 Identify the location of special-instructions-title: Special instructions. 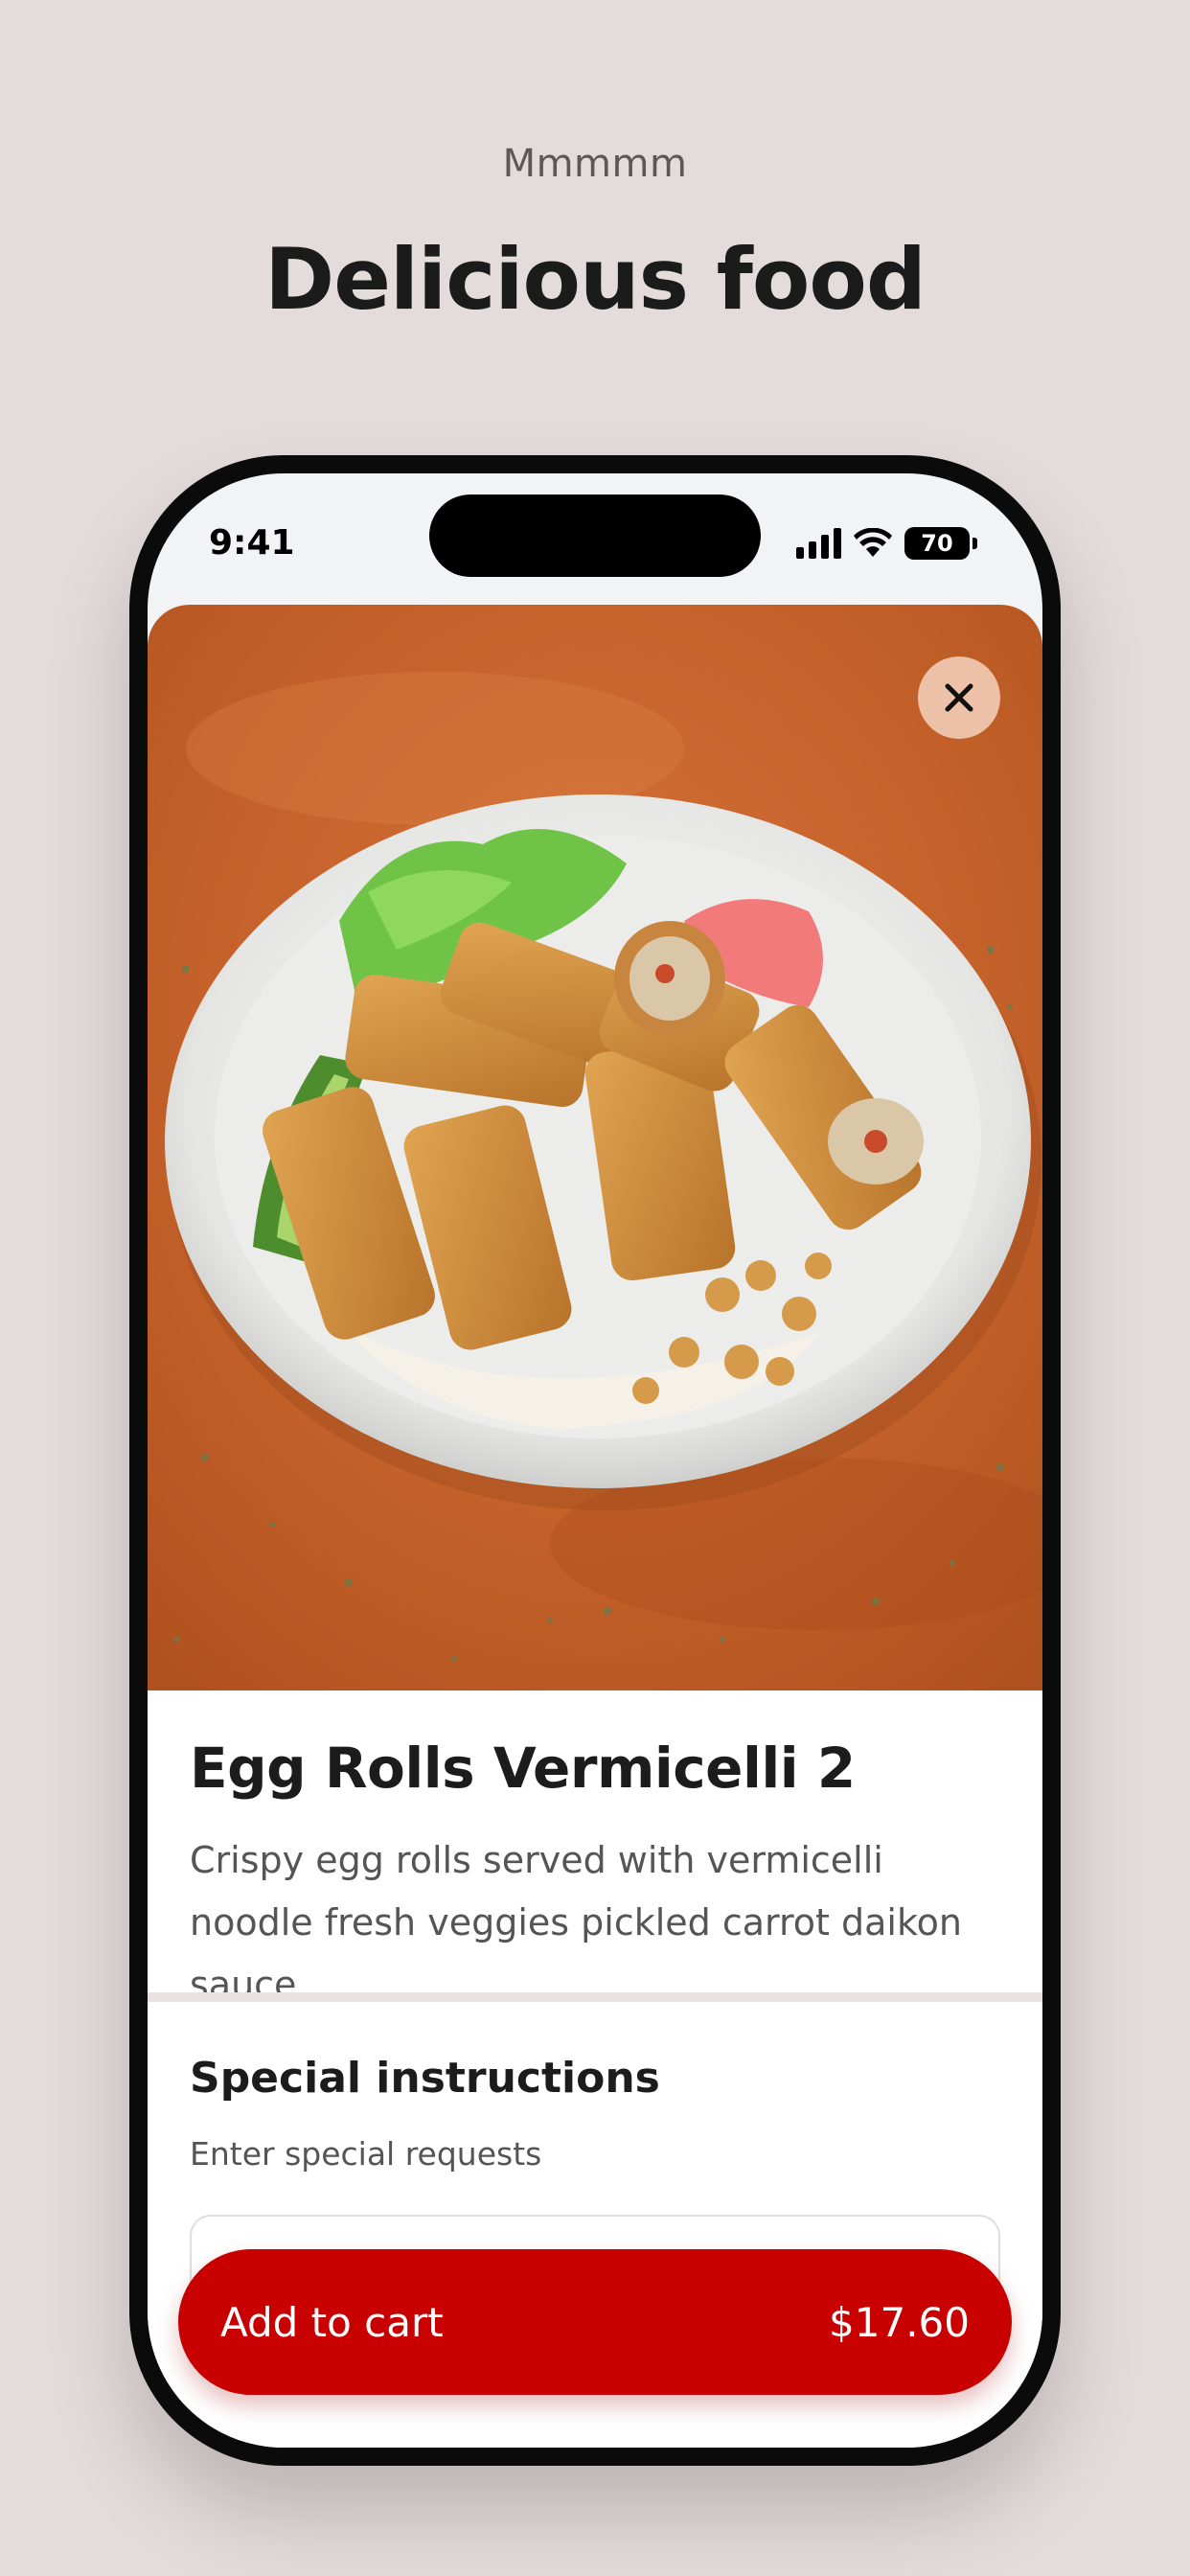
(425, 2078).